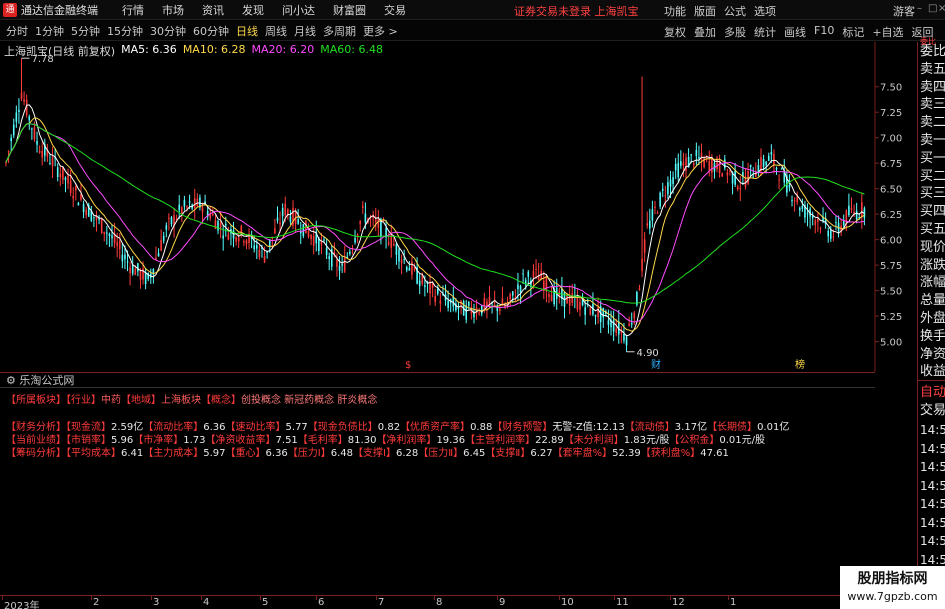  I want to click on close-icon: ×, so click(941, 9).